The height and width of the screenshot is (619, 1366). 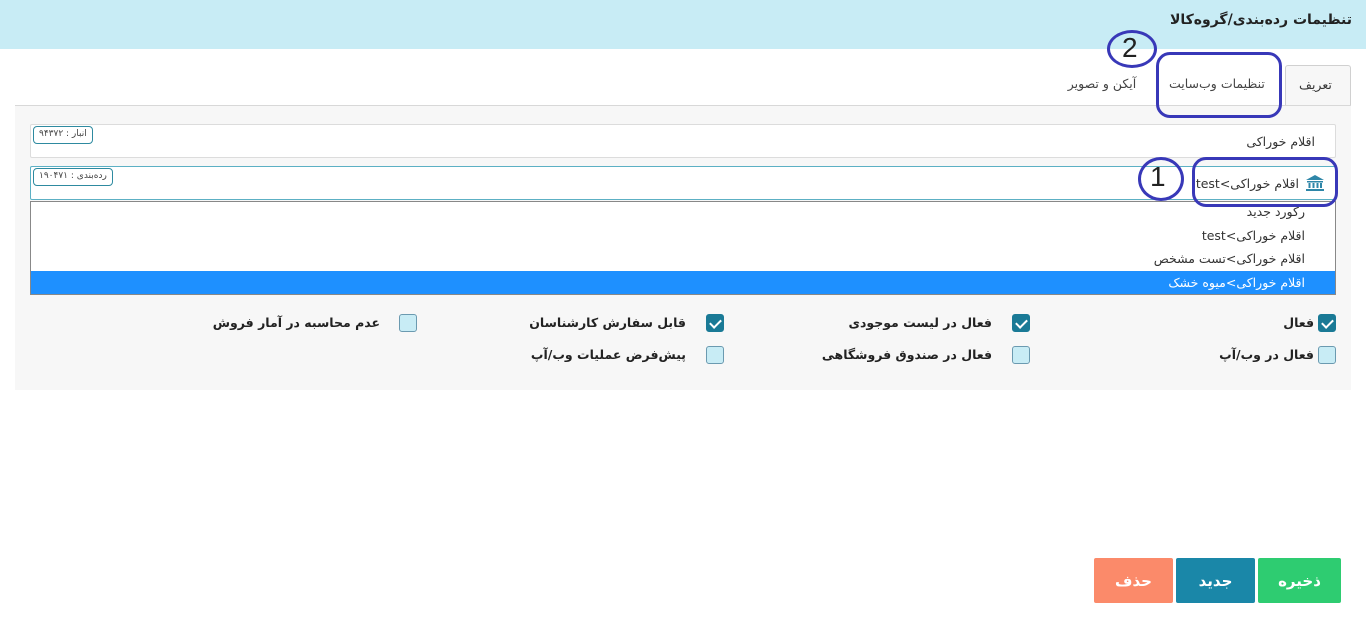 I want to click on annotation-highlight-category, so click(x=1265, y=182).